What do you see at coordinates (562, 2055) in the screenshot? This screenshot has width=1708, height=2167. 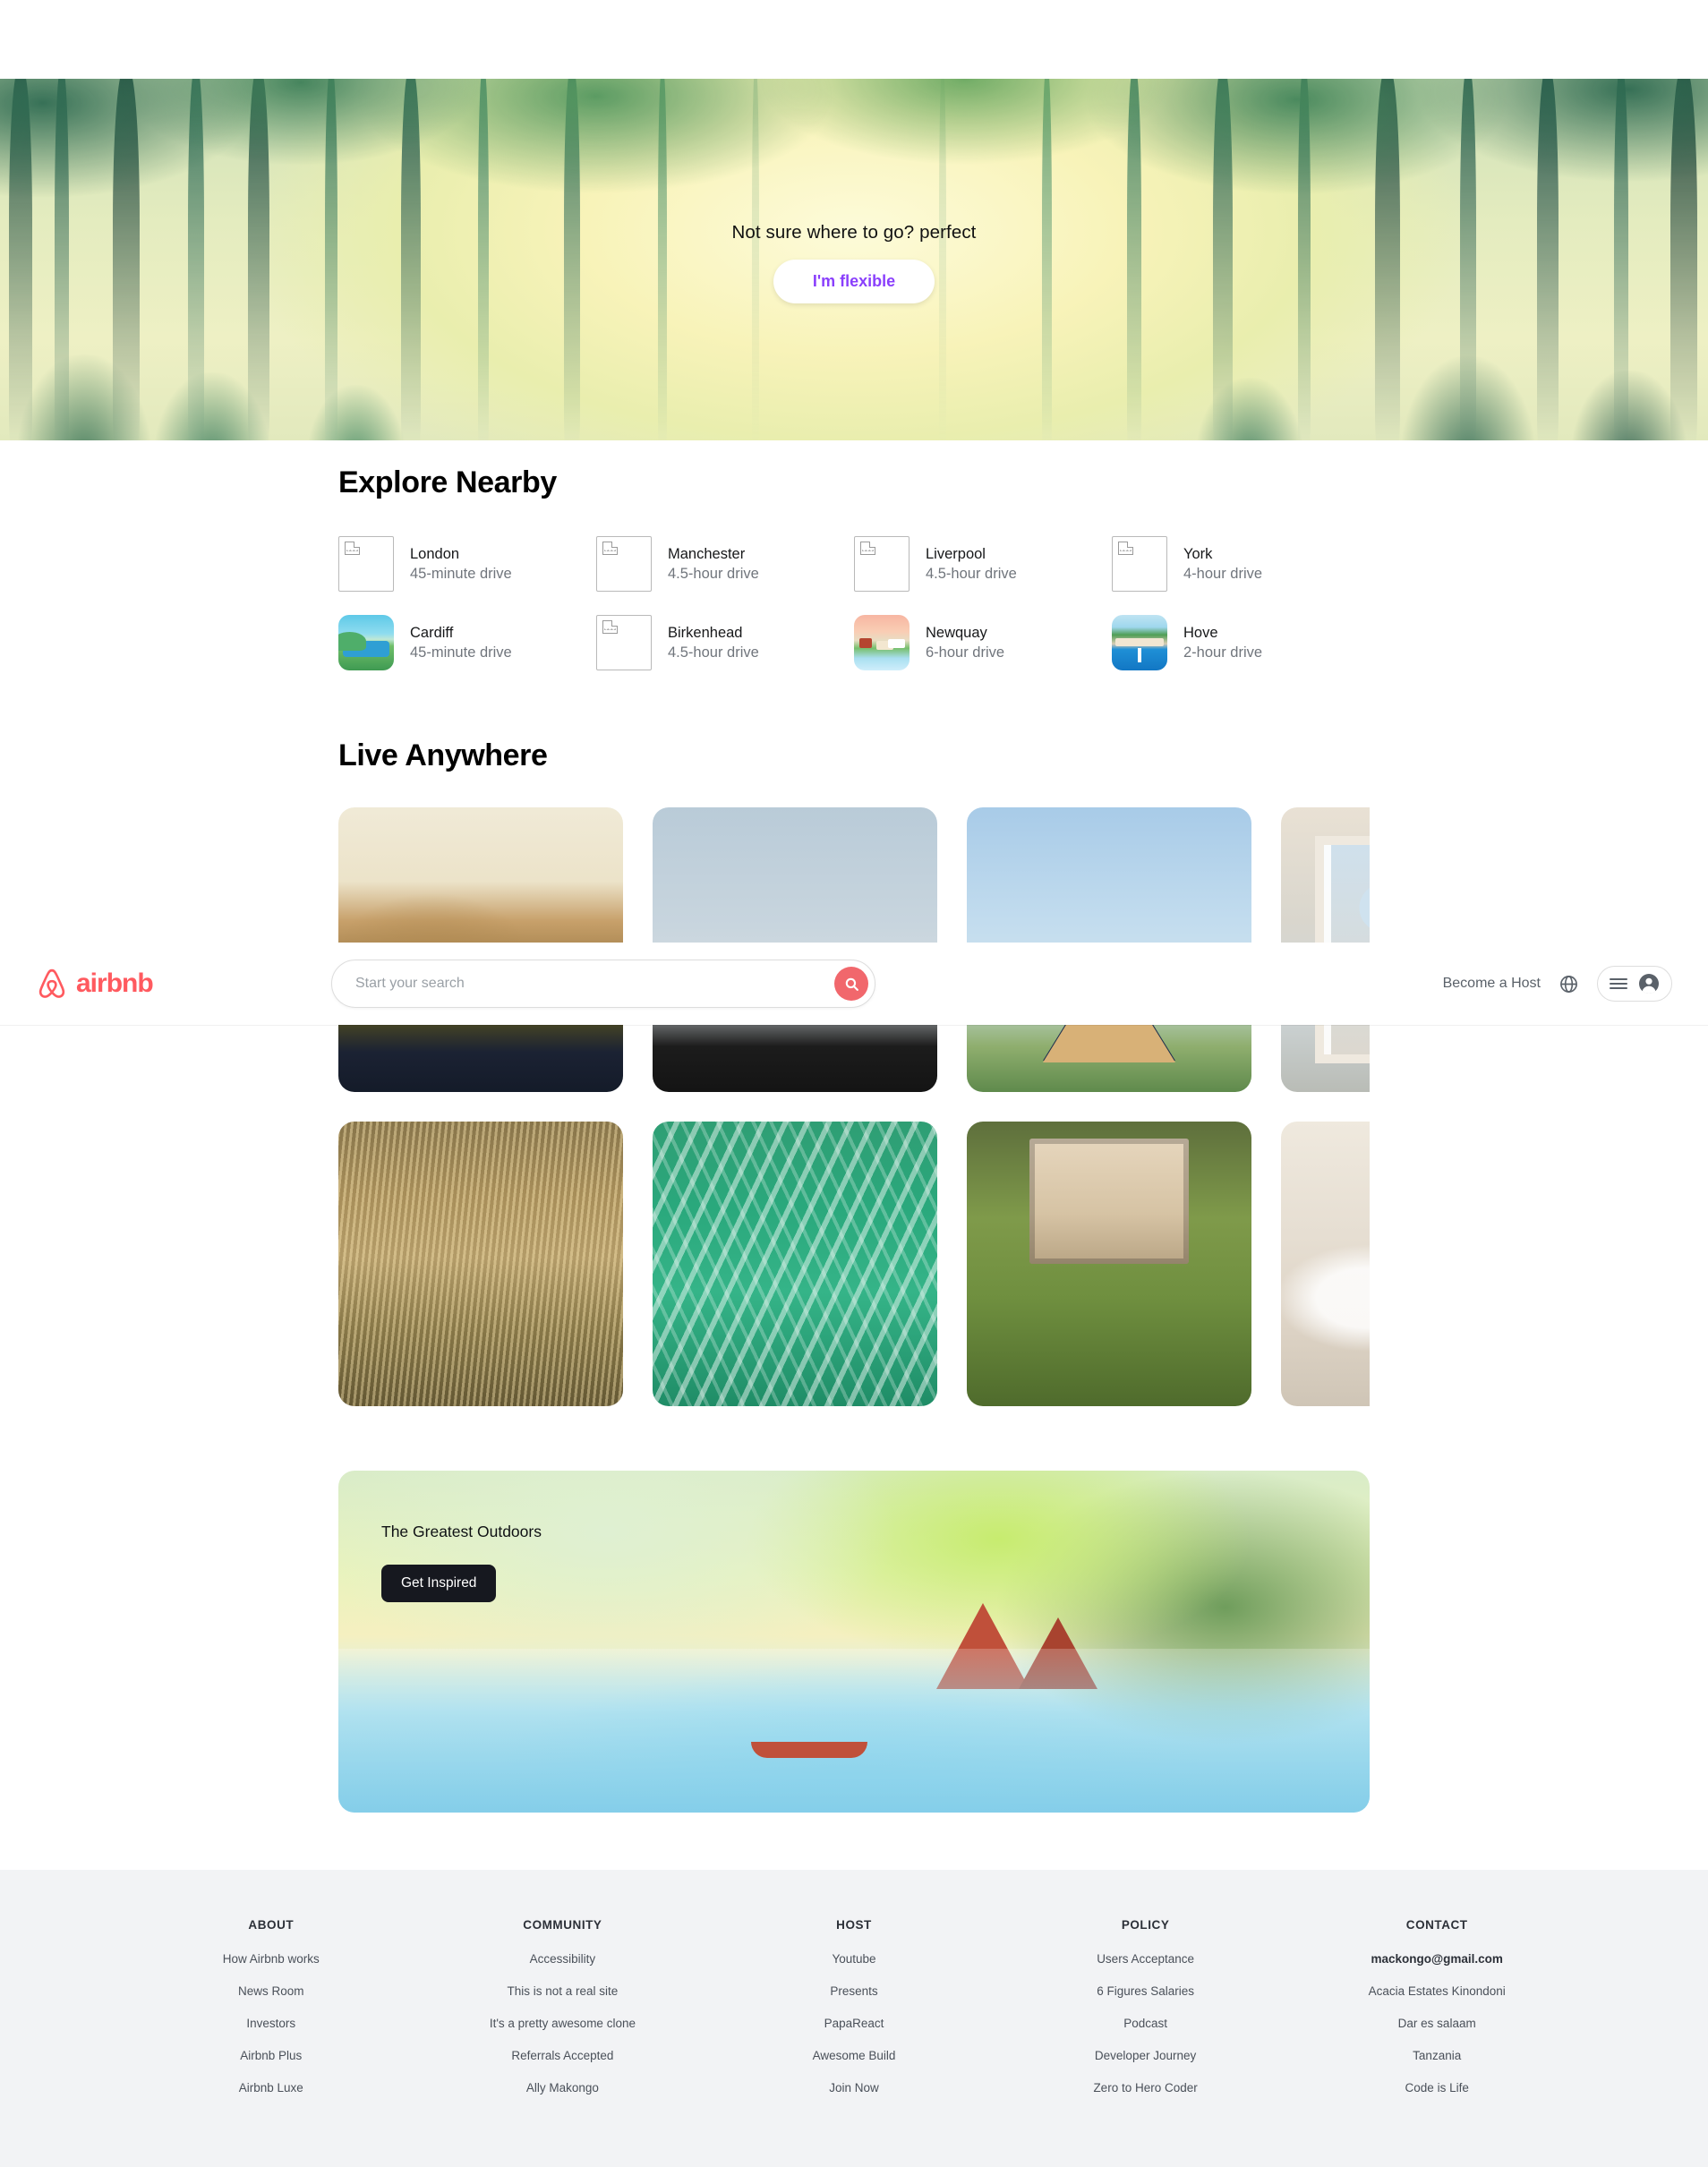 I see `footer-link: Referrals Accepted` at bounding box center [562, 2055].